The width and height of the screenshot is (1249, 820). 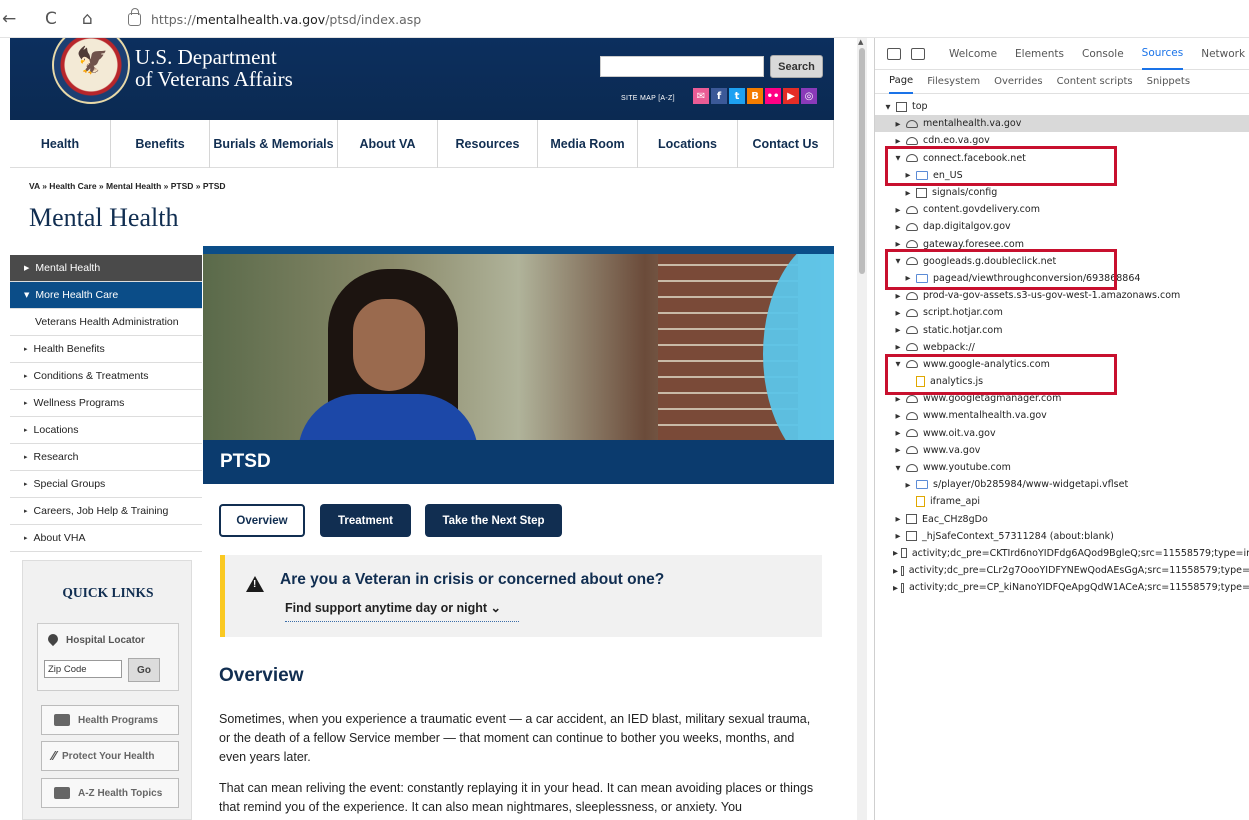 I want to click on va-seal-logo, so click(x=91, y=71).